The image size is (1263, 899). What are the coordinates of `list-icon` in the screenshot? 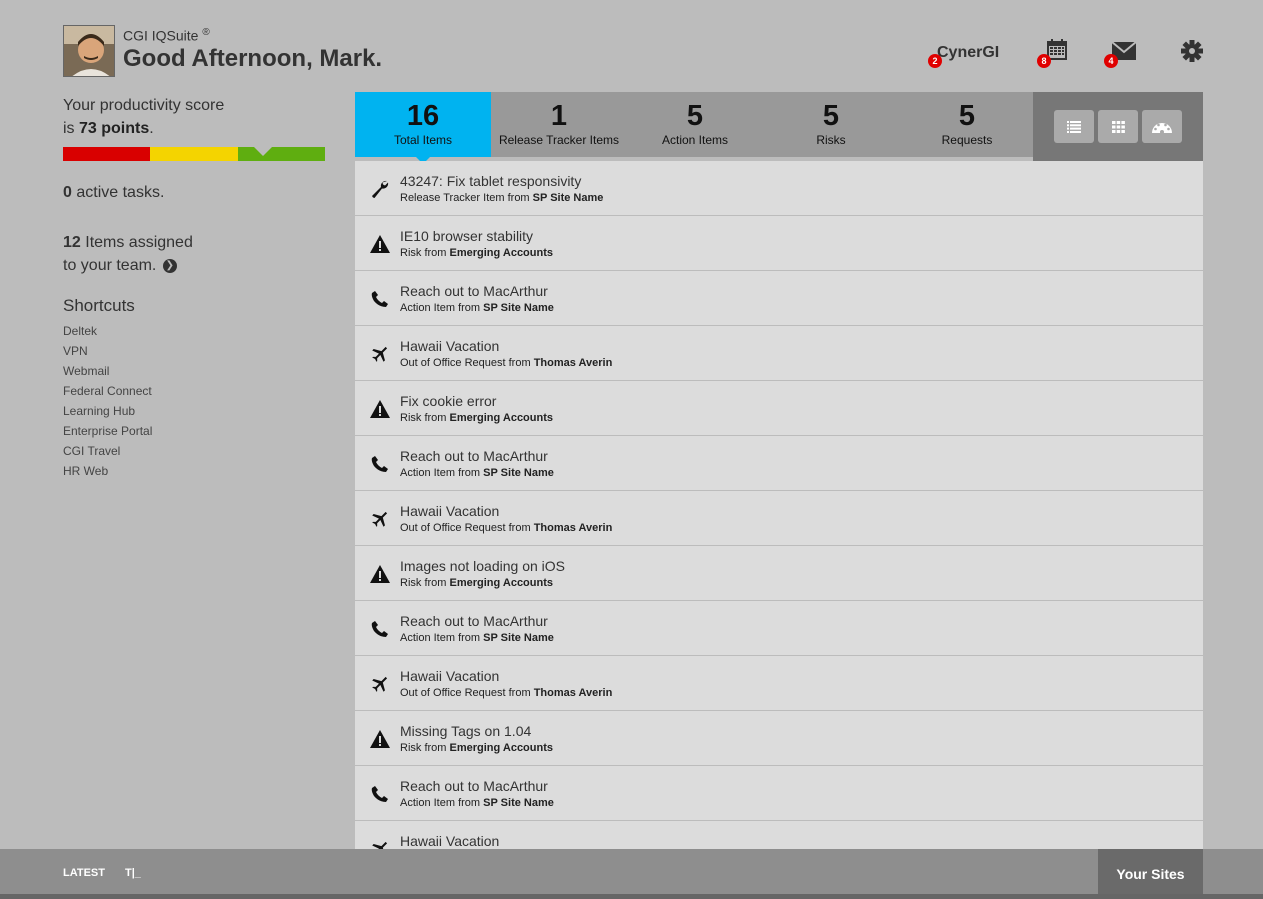 It's located at (1074, 126).